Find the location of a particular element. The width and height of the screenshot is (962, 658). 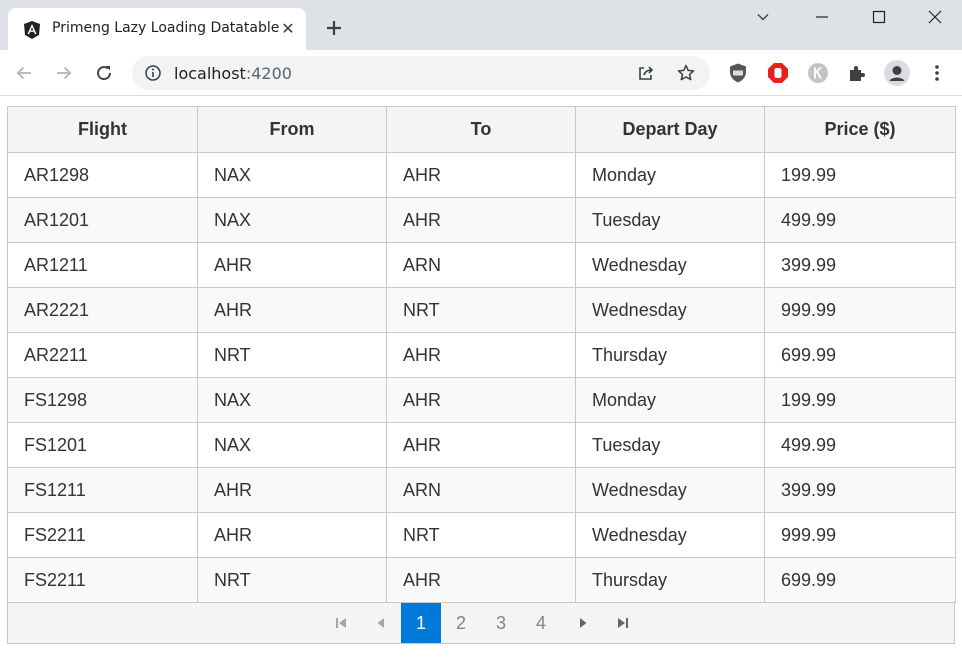

table-row: AR2221 AHR NRT Wednesday 999.99 is located at coordinates (481, 310).